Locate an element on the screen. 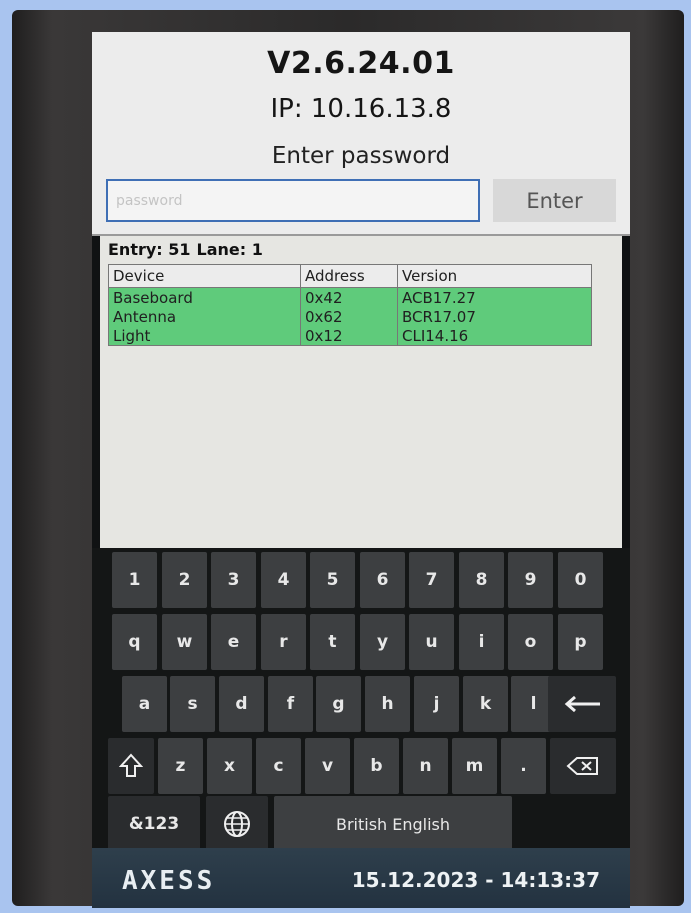  key-m: m is located at coordinates (474, 766).